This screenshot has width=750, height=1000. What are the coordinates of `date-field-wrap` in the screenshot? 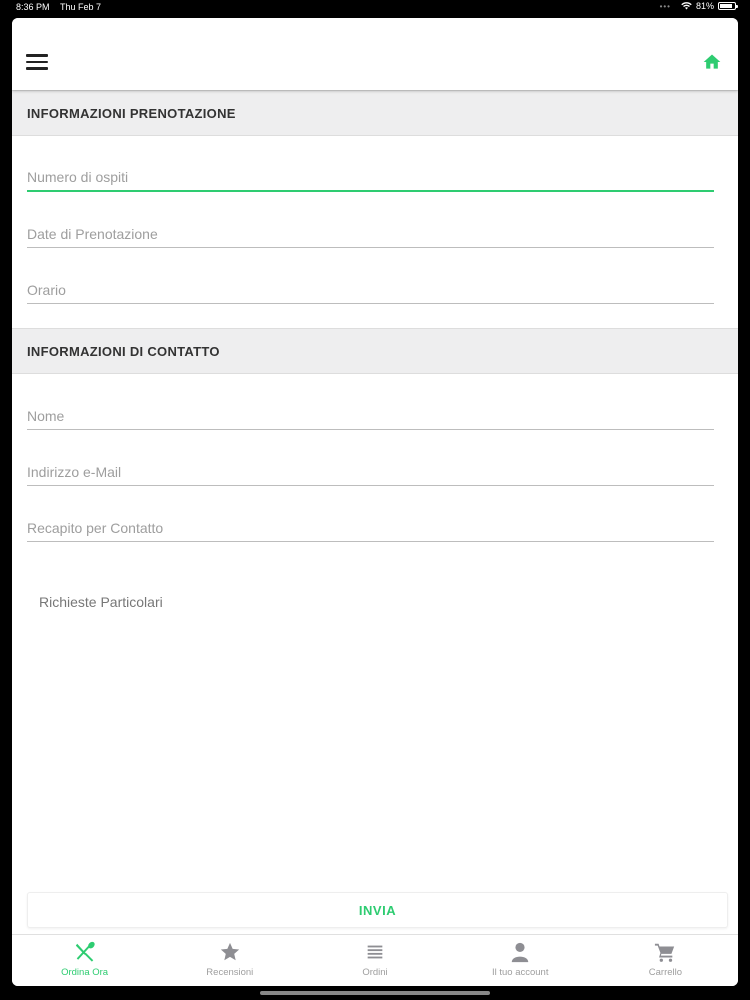 It's located at (370, 220).